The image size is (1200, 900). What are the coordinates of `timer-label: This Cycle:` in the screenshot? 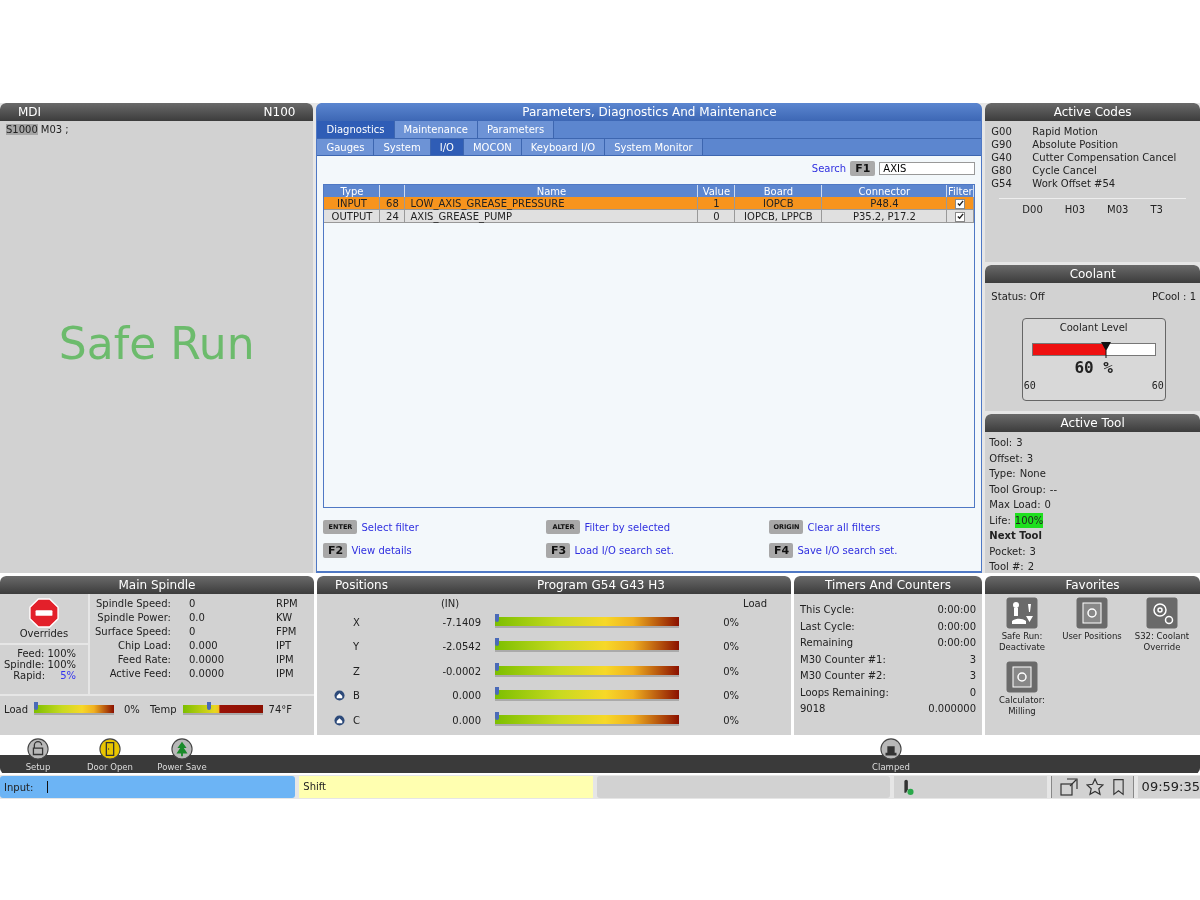 It's located at (827, 610).